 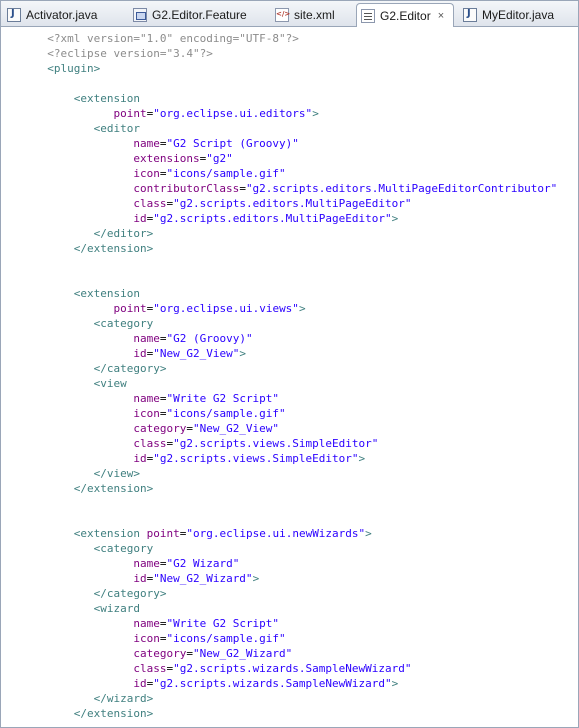 What do you see at coordinates (196, 353) in the screenshot?
I see `code-token: "New_G2_View"` at bounding box center [196, 353].